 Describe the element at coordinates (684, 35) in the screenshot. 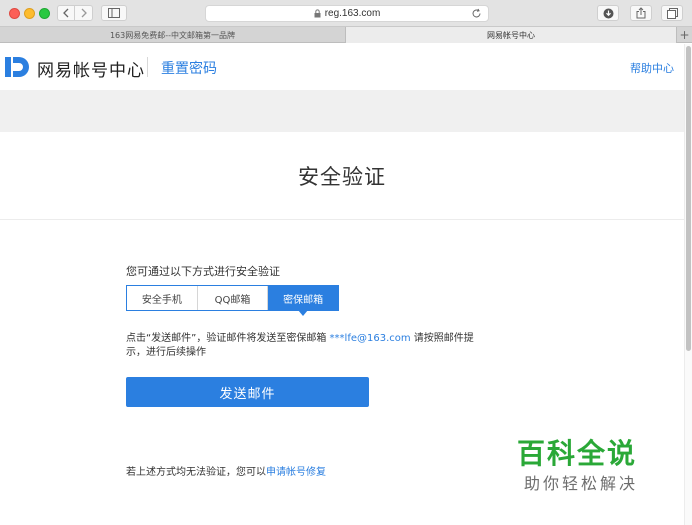

I see `new-tab-button: +` at that location.